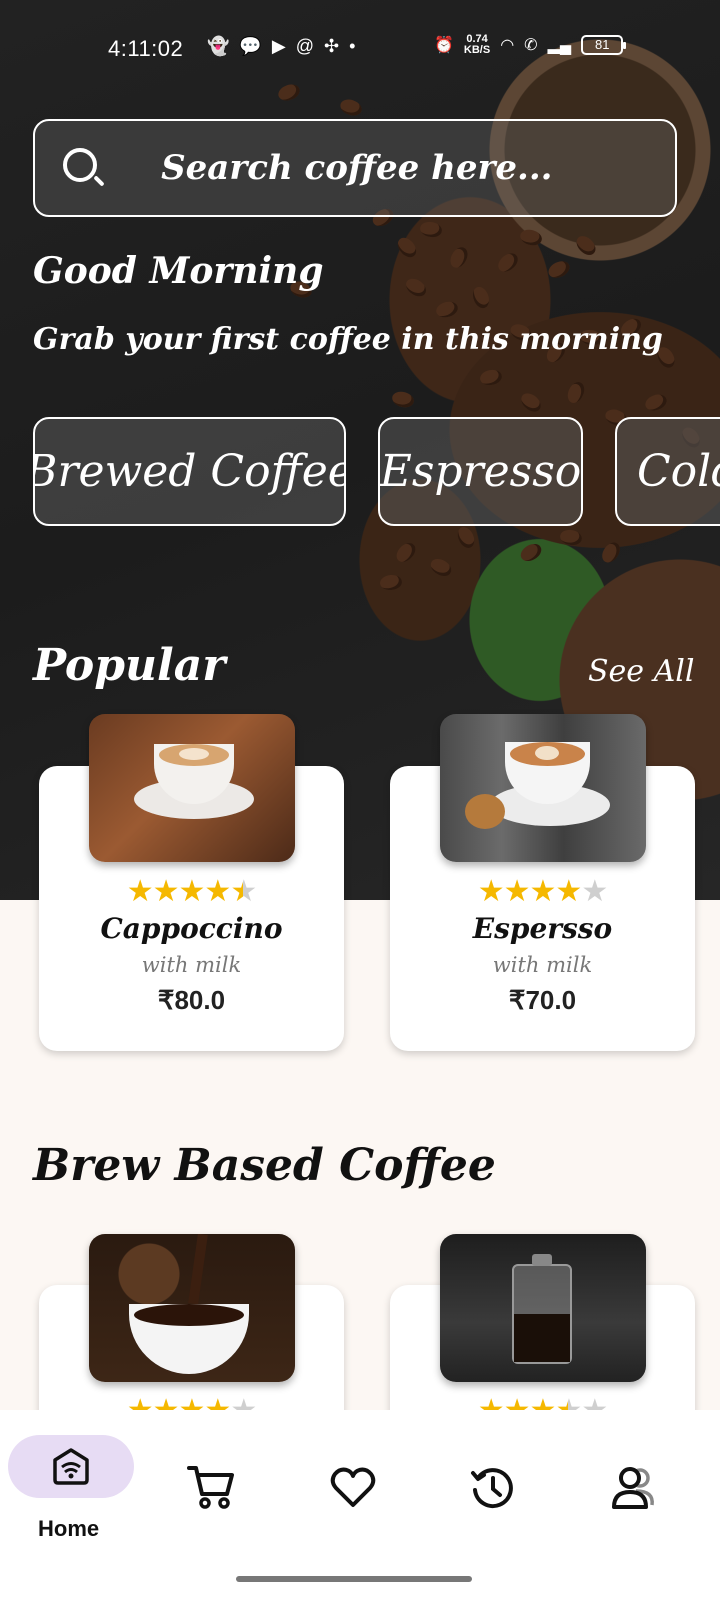  What do you see at coordinates (331, 46) in the screenshot?
I see `pinwheel-icon: ✣` at bounding box center [331, 46].